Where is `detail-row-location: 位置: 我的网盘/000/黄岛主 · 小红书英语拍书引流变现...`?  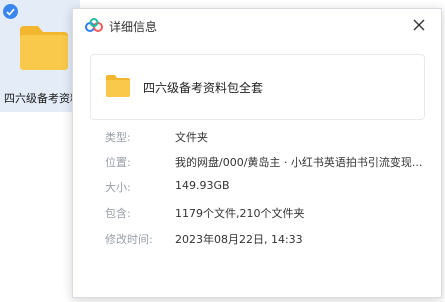
detail-row-location: 位置: 我的网盘/000/黄岛主 · 小红书英语拍书引流变现... is located at coordinates (265, 163).